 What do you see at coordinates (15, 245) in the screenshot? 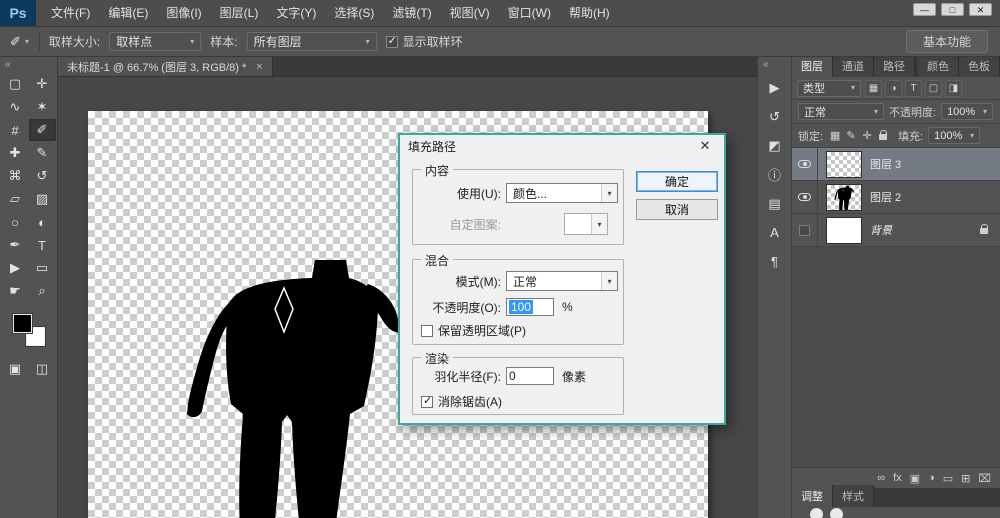
I see `pen-tool: ✒` at bounding box center [15, 245].